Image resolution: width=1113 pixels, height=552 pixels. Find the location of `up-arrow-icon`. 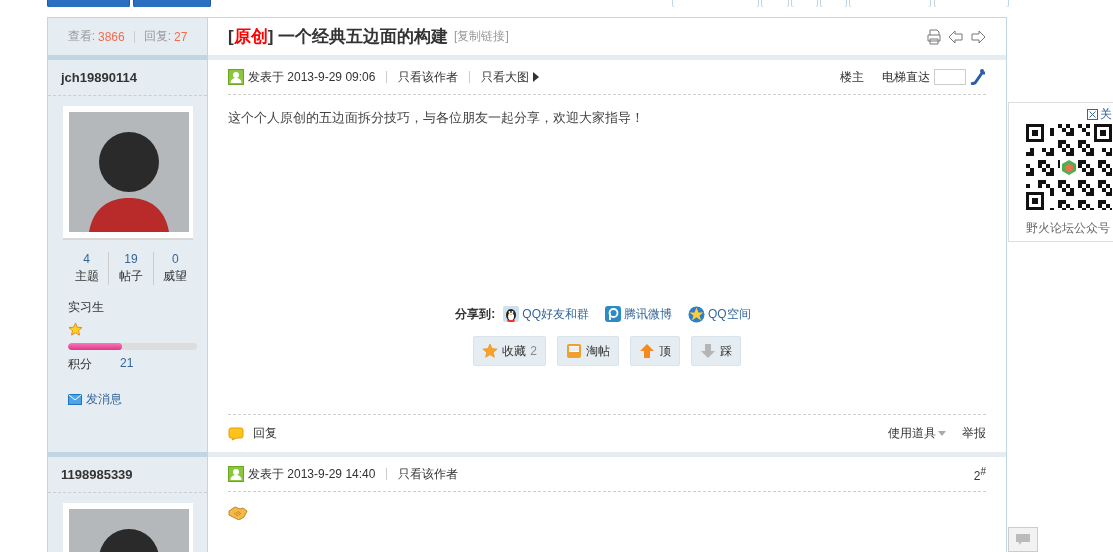

up-arrow-icon is located at coordinates (646, 351).